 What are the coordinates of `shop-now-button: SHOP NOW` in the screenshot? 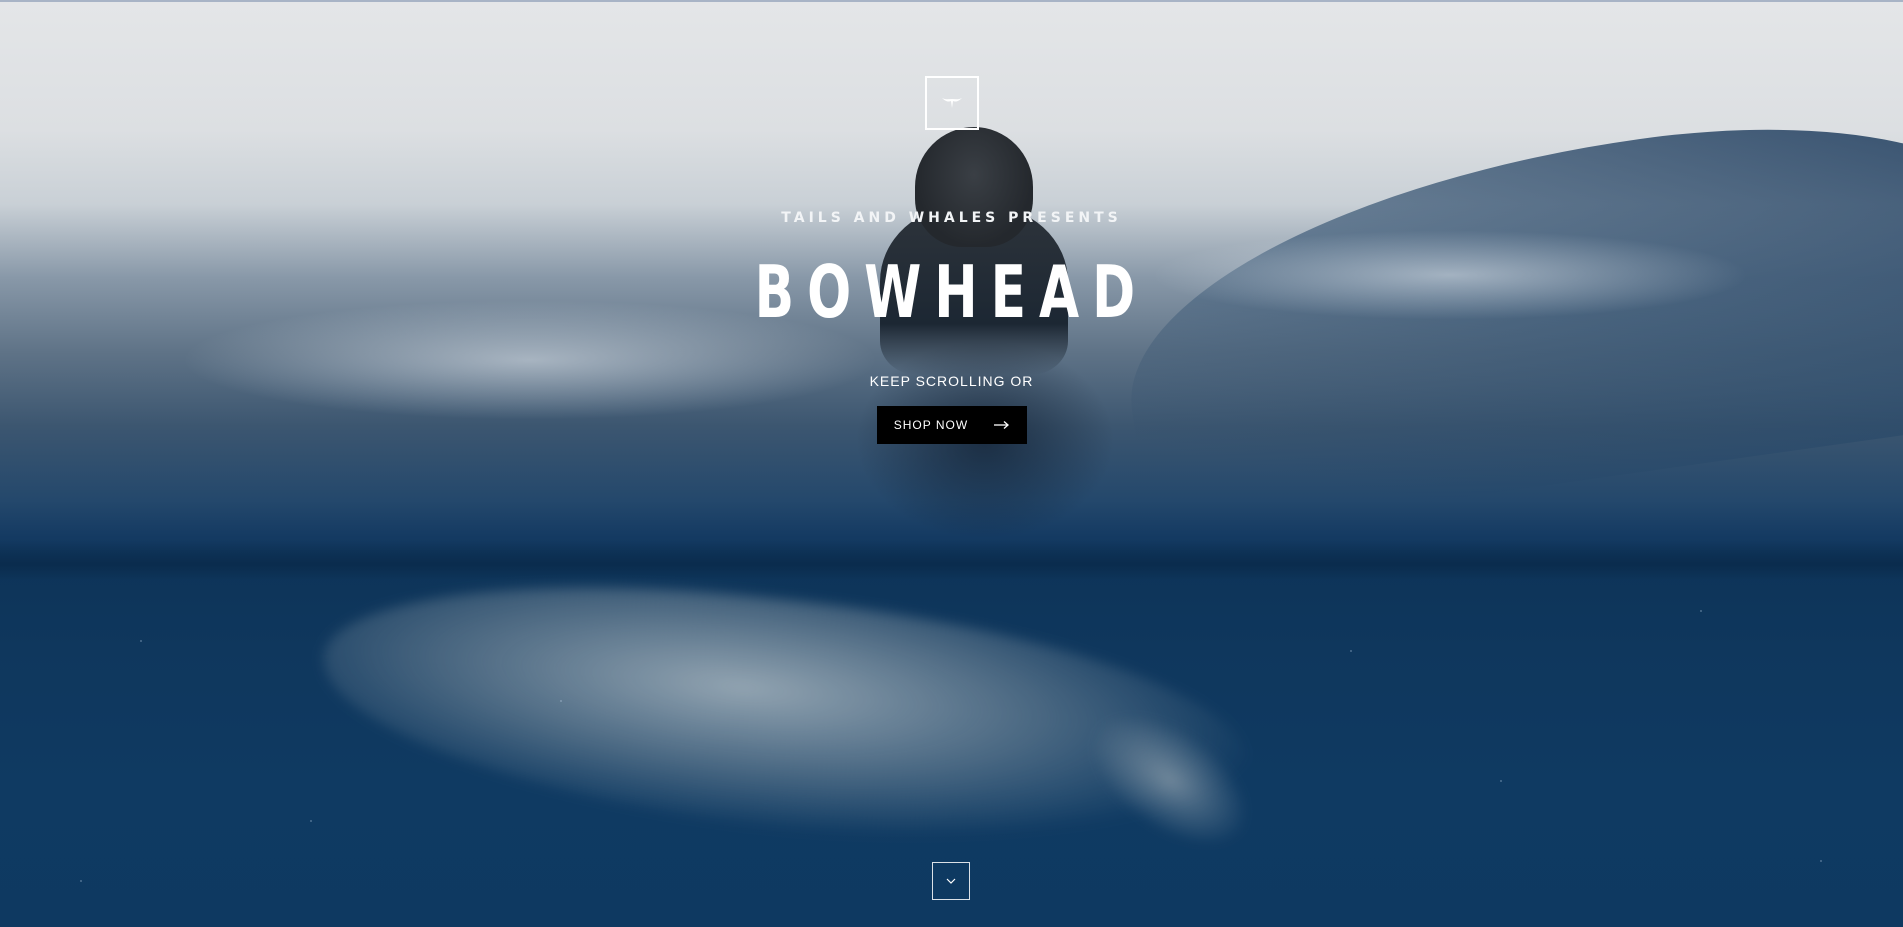 It's located at (952, 425).